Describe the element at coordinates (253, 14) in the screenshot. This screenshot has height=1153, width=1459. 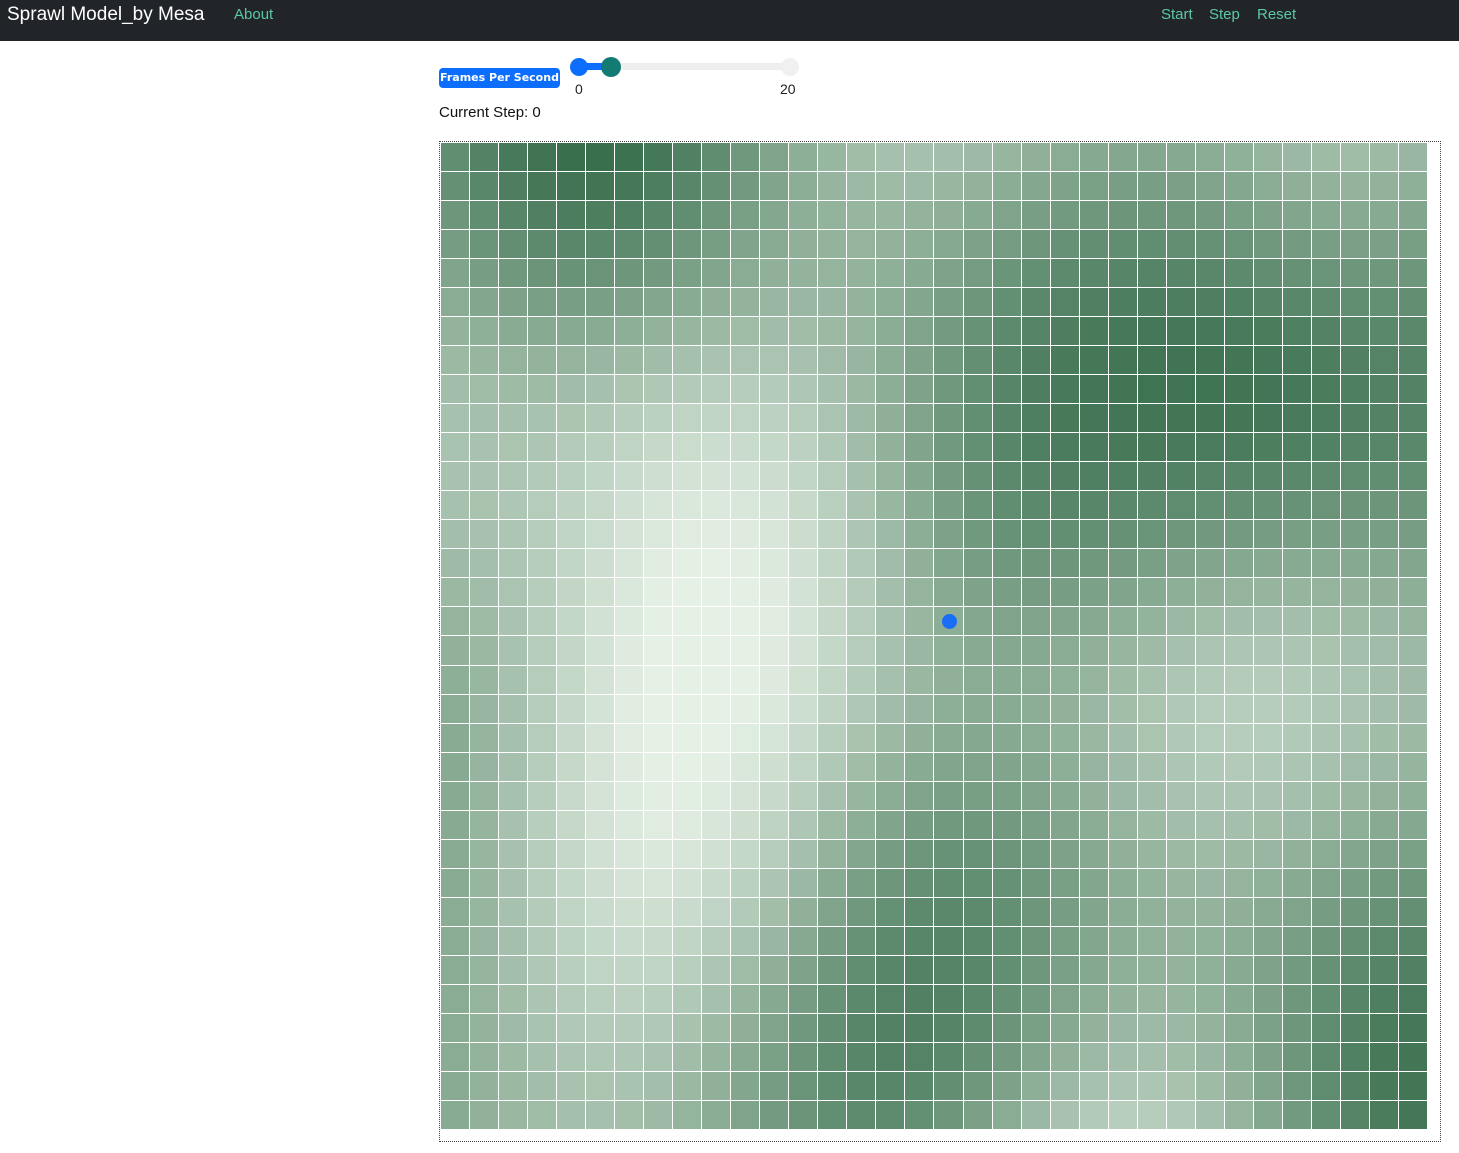
I see `about-link: About` at that location.